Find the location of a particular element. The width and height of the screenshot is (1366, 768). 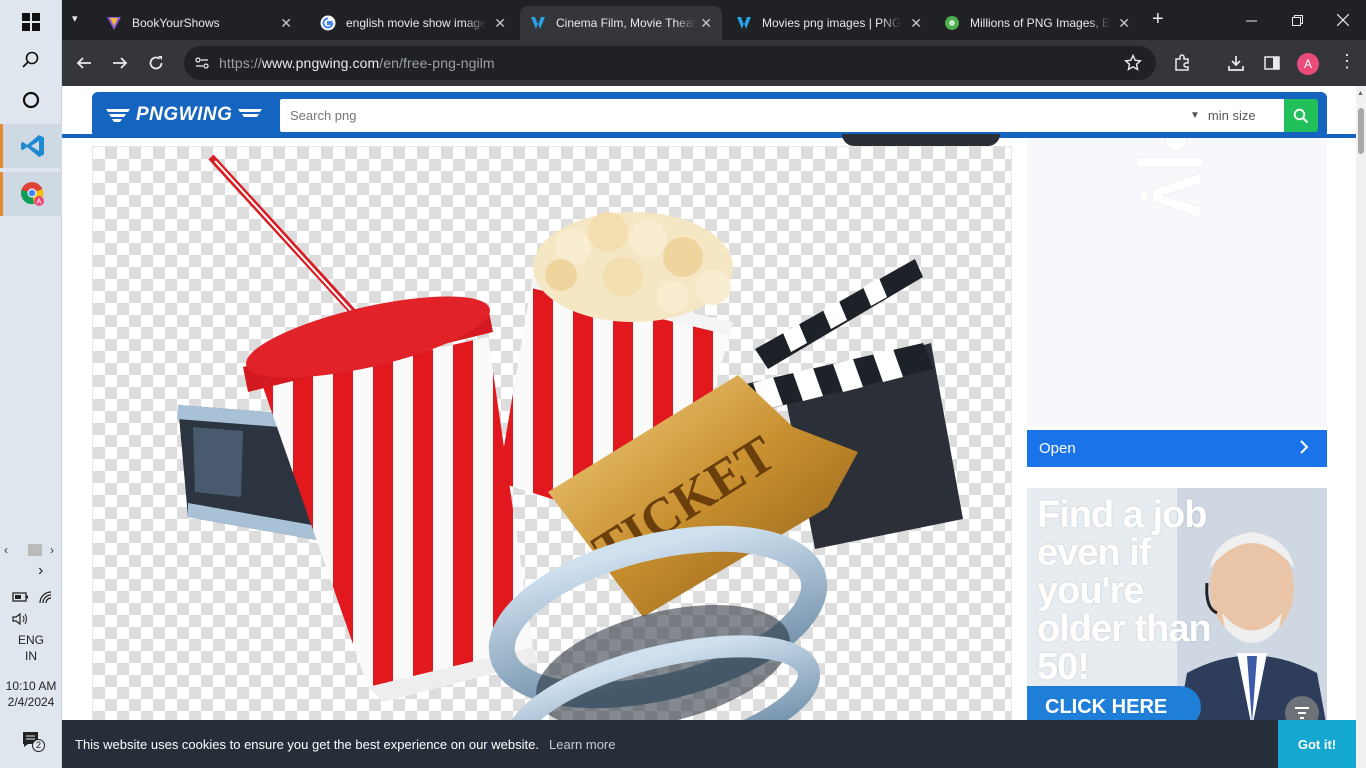

tab-bookyourshows: BookYourShows ✕ is located at coordinates (199, 23).